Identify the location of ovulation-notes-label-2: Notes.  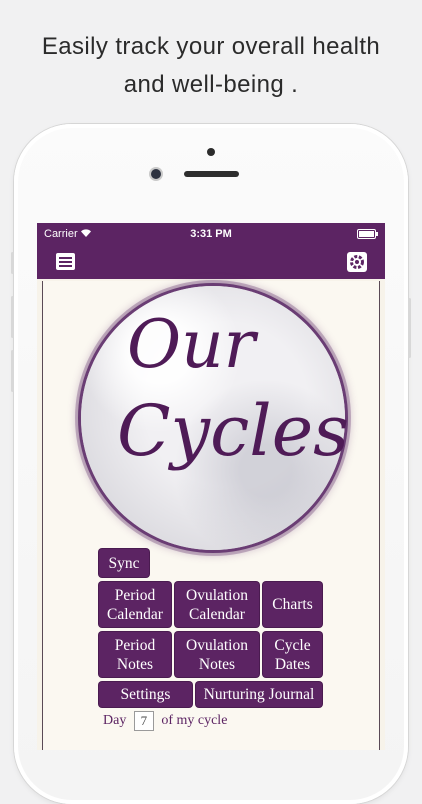
(217, 664).